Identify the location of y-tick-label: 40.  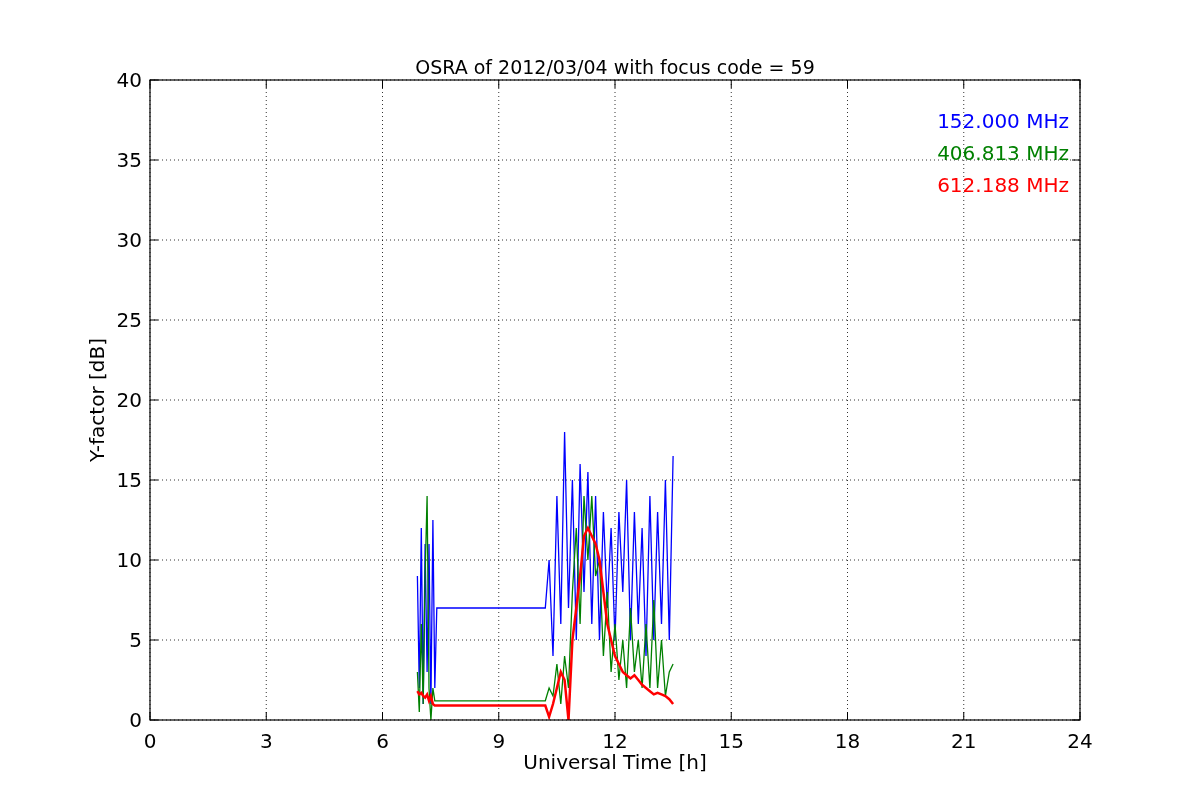
(129, 80).